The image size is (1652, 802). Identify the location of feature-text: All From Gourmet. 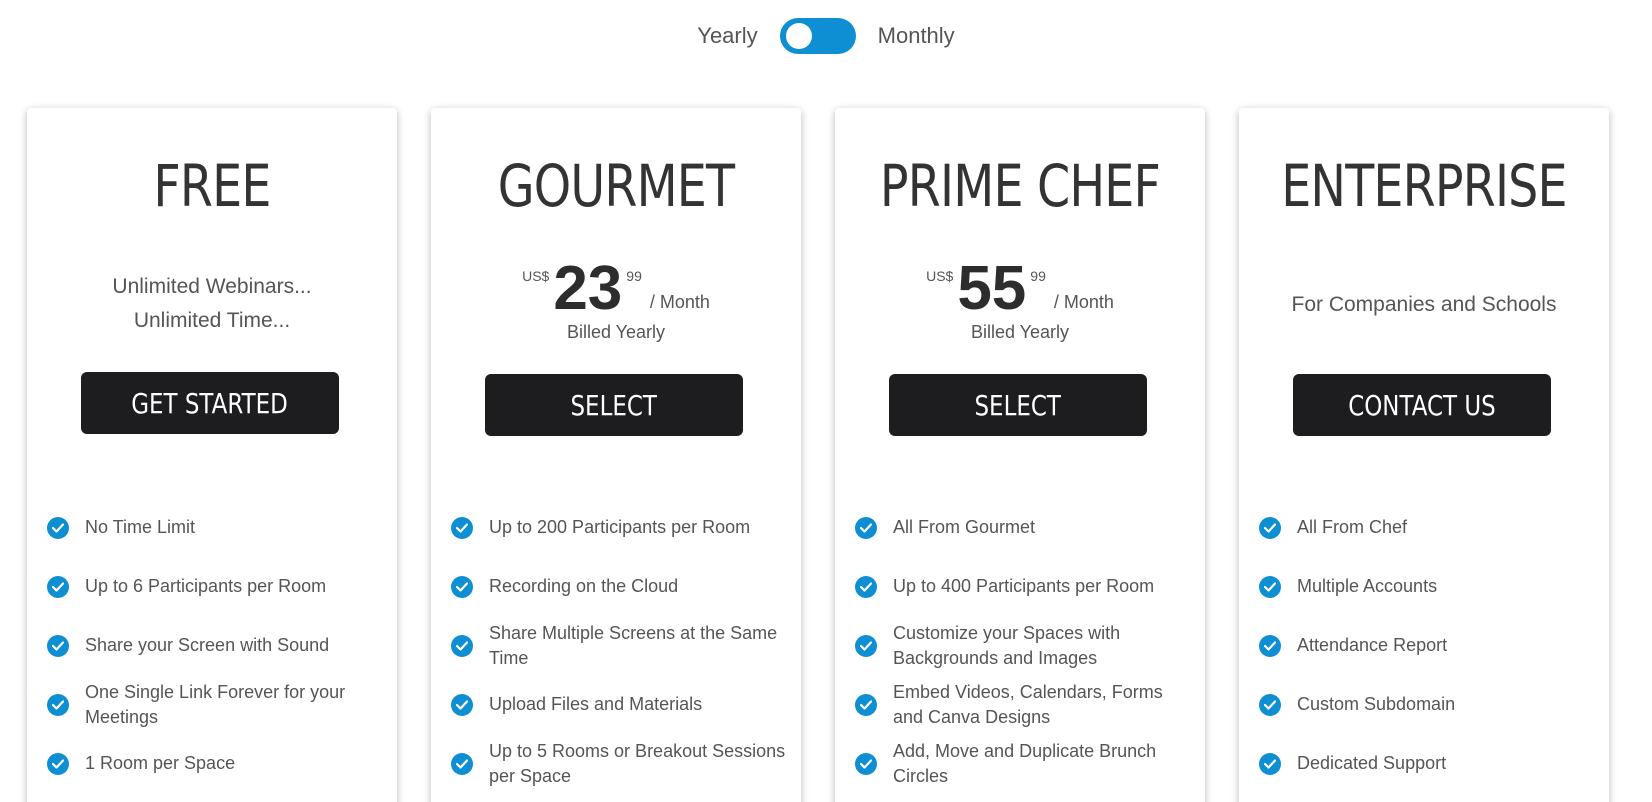
(964, 527).